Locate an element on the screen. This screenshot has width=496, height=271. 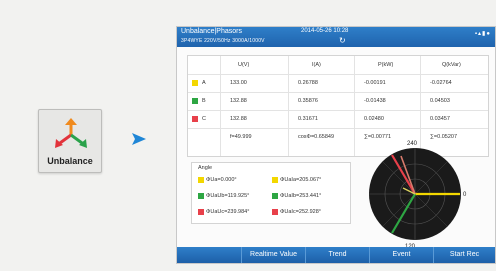
reactive-power-value: 0.03457 is located at coordinates (440, 119).